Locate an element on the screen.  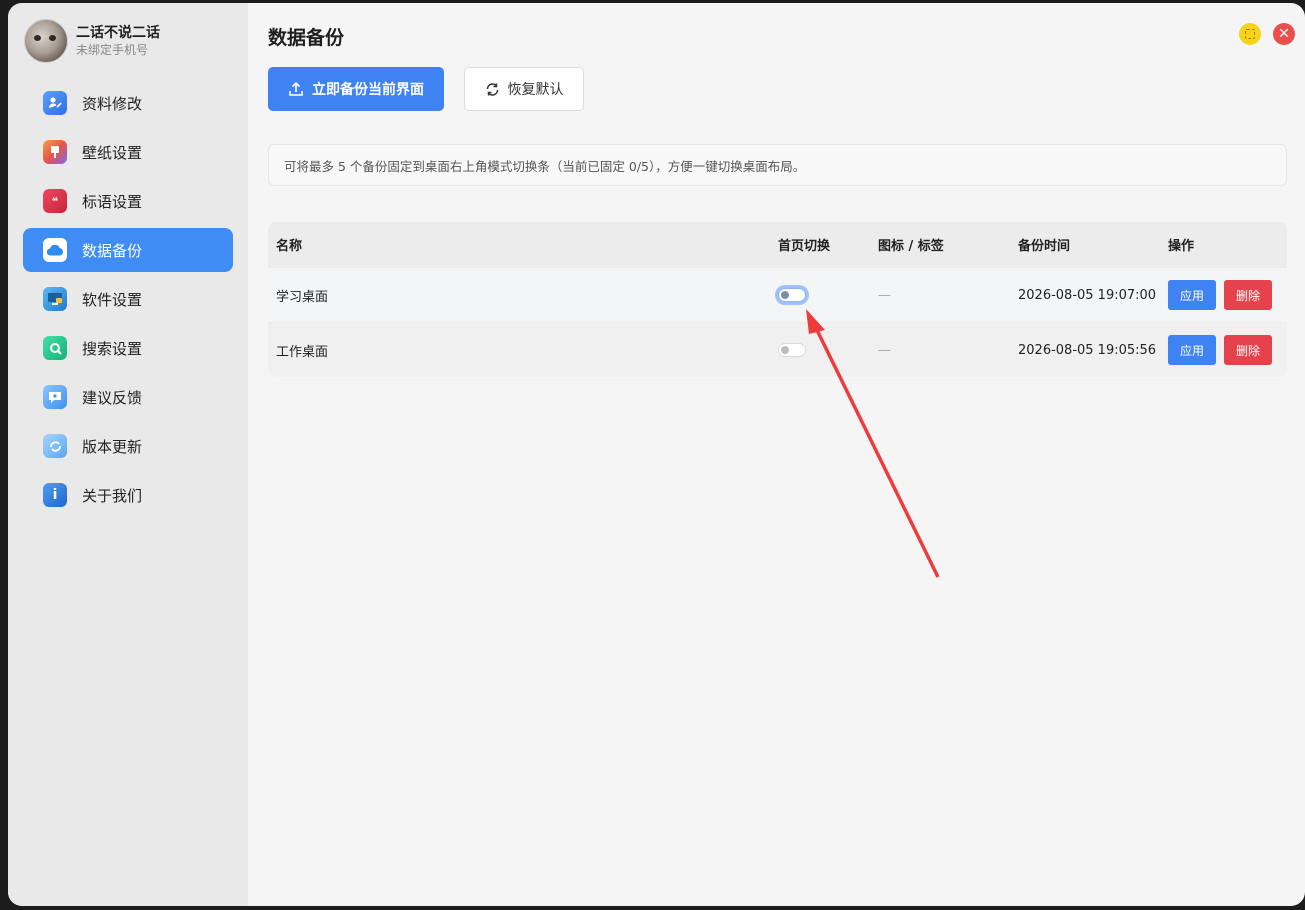
table-row: 工作桌面 — 2026-08-05 19:05:56 应用 删除 is located at coordinates (777, 349).